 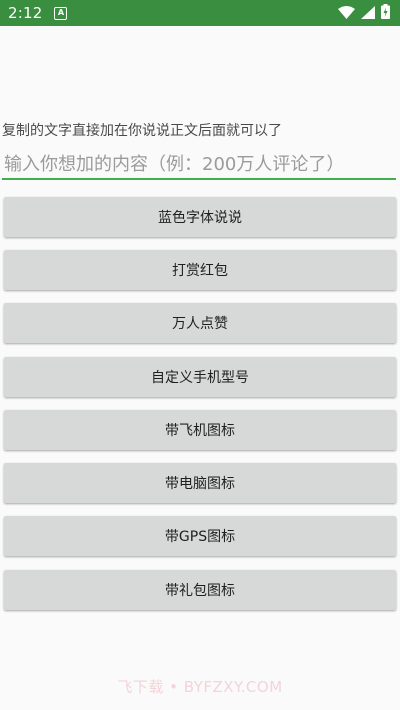 I want to click on notification-icon: A, so click(x=61, y=13).